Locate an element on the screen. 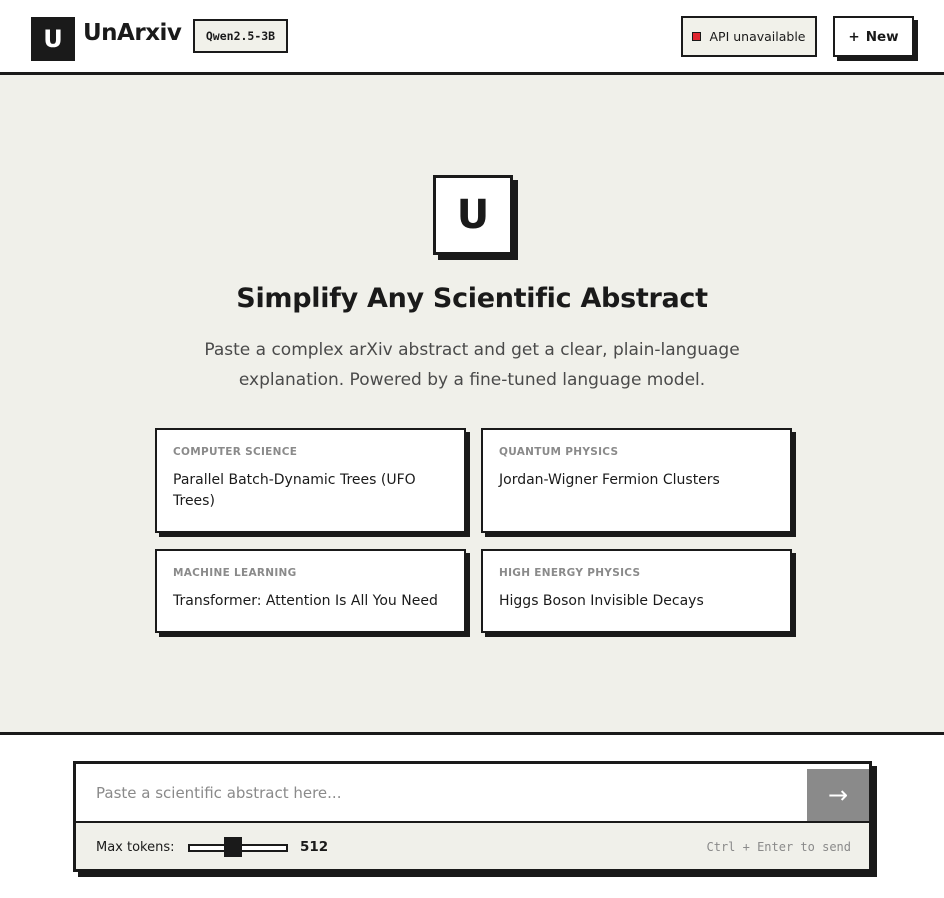 This screenshot has height=898, width=944. status-dot-icon is located at coordinates (697, 36).